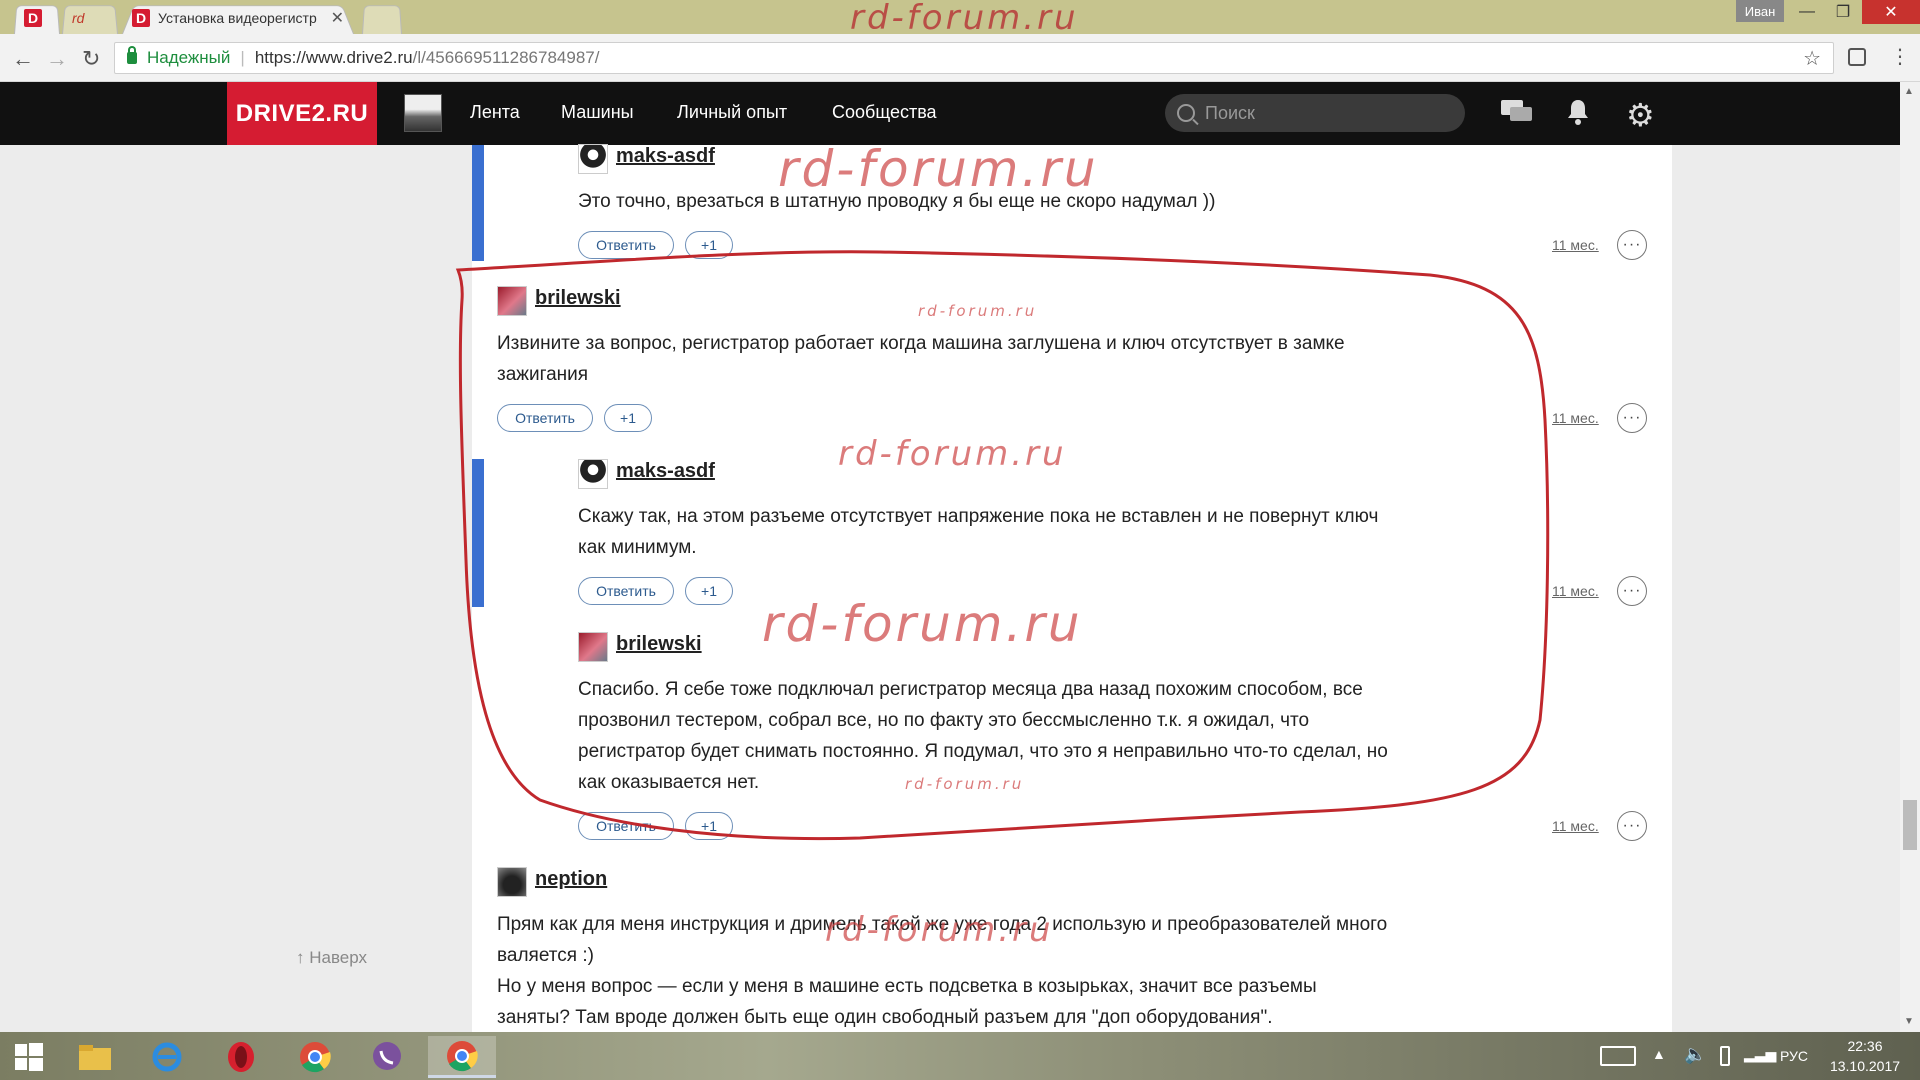 This screenshot has width=1920, height=1080. I want to click on clock-date: 13.10.2017, so click(1865, 1066).